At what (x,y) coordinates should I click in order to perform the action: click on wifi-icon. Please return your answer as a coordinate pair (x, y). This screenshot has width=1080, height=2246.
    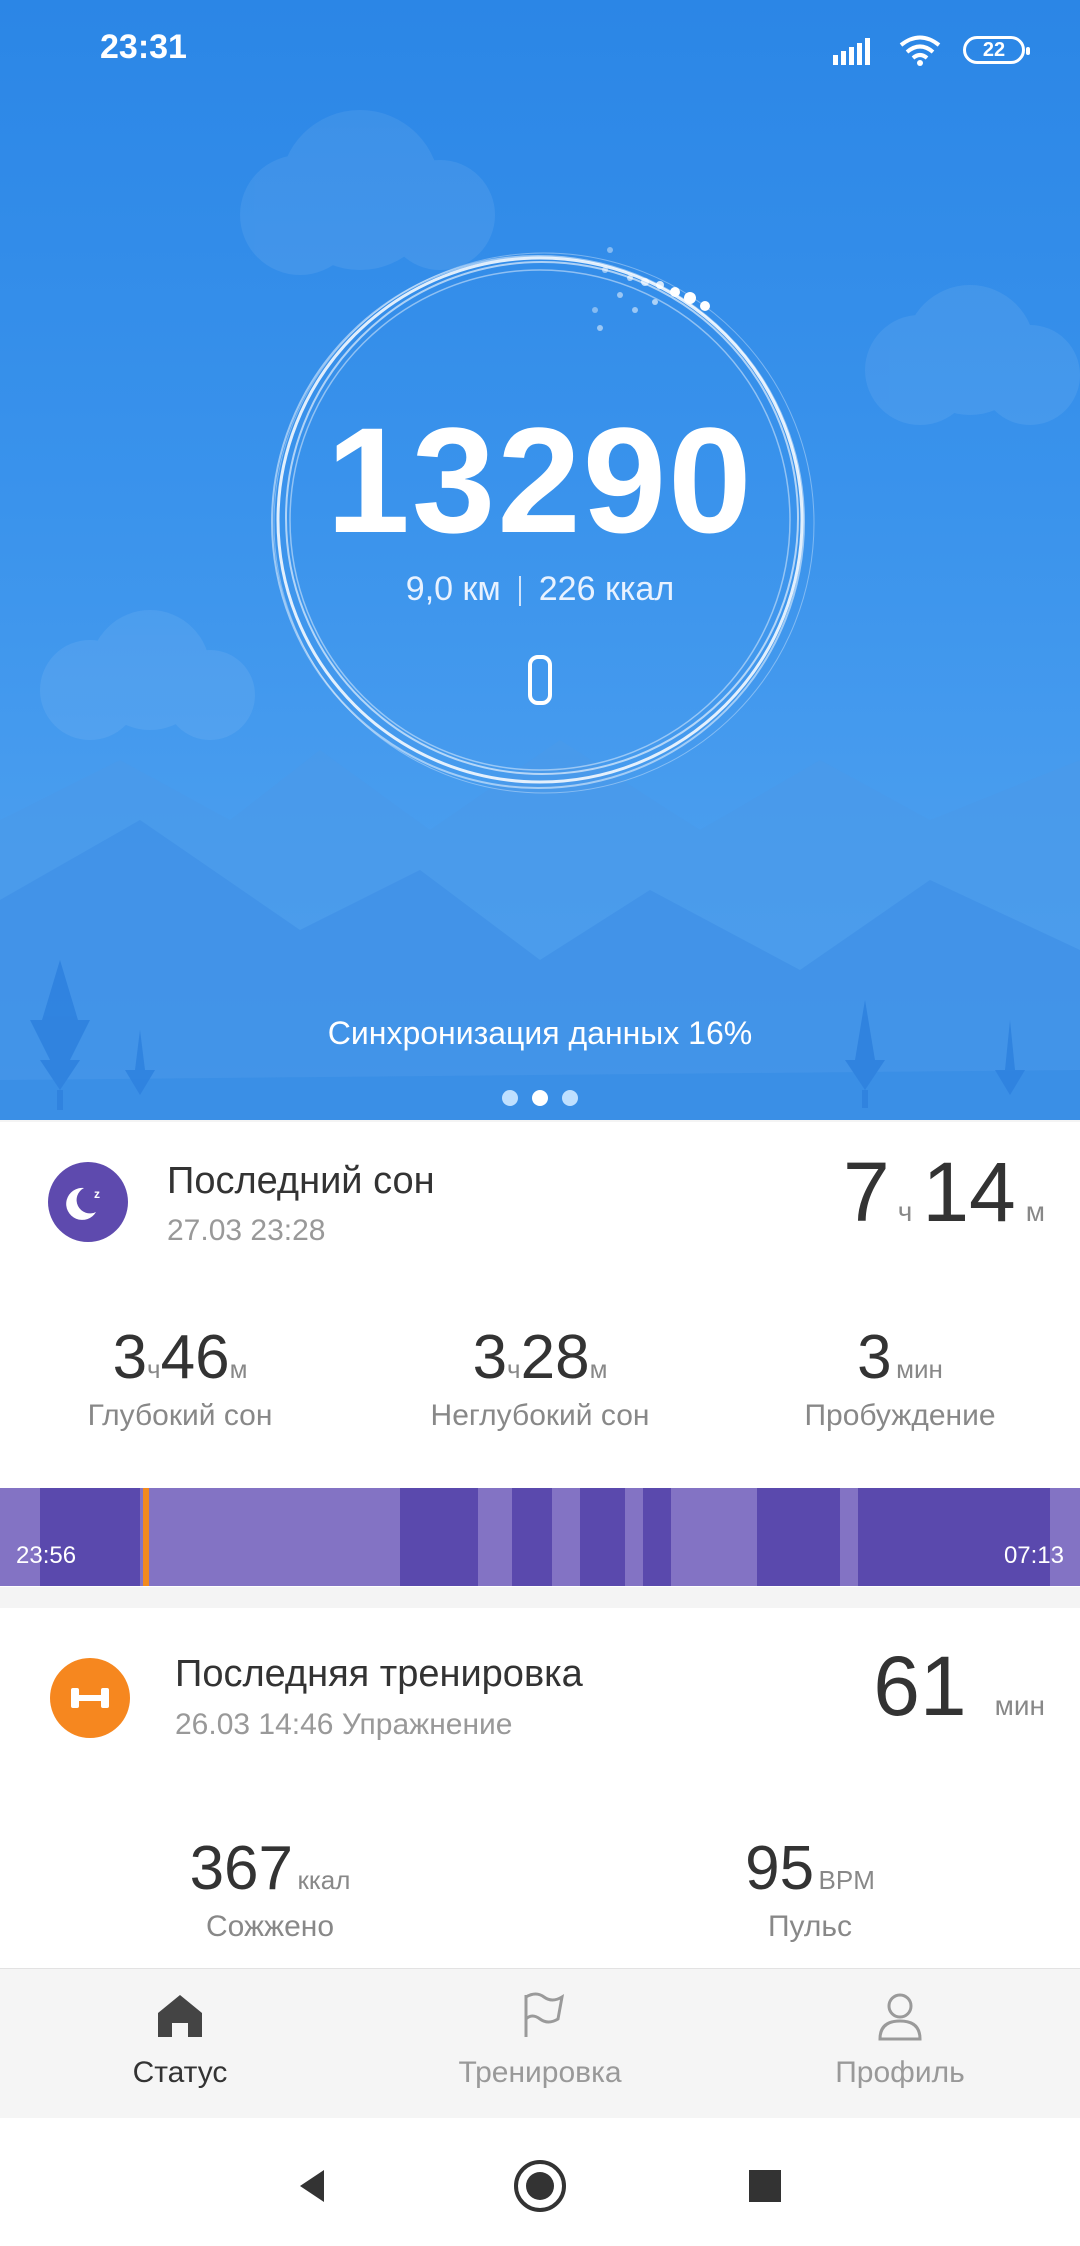
    Looking at the image, I should click on (920, 50).